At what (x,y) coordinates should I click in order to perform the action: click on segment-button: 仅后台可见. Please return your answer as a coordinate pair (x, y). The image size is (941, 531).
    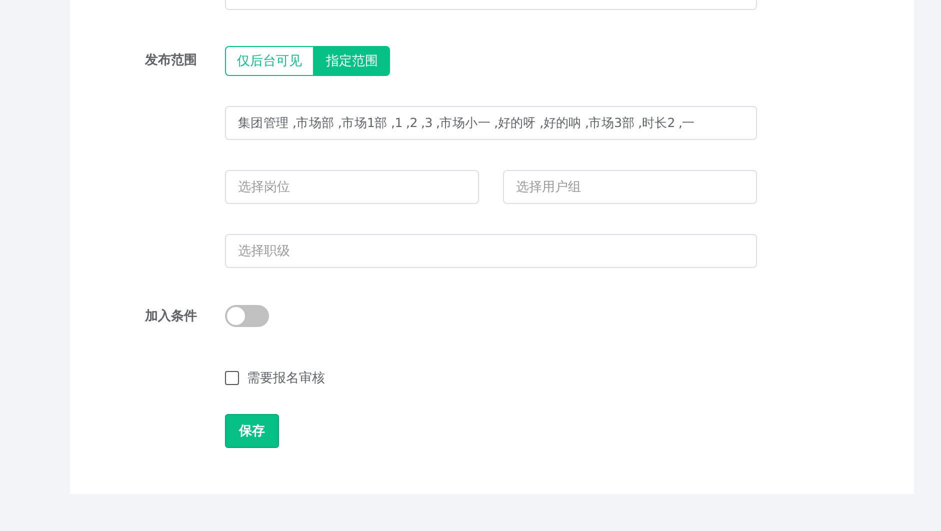
    Looking at the image, I should click on (269, 61).